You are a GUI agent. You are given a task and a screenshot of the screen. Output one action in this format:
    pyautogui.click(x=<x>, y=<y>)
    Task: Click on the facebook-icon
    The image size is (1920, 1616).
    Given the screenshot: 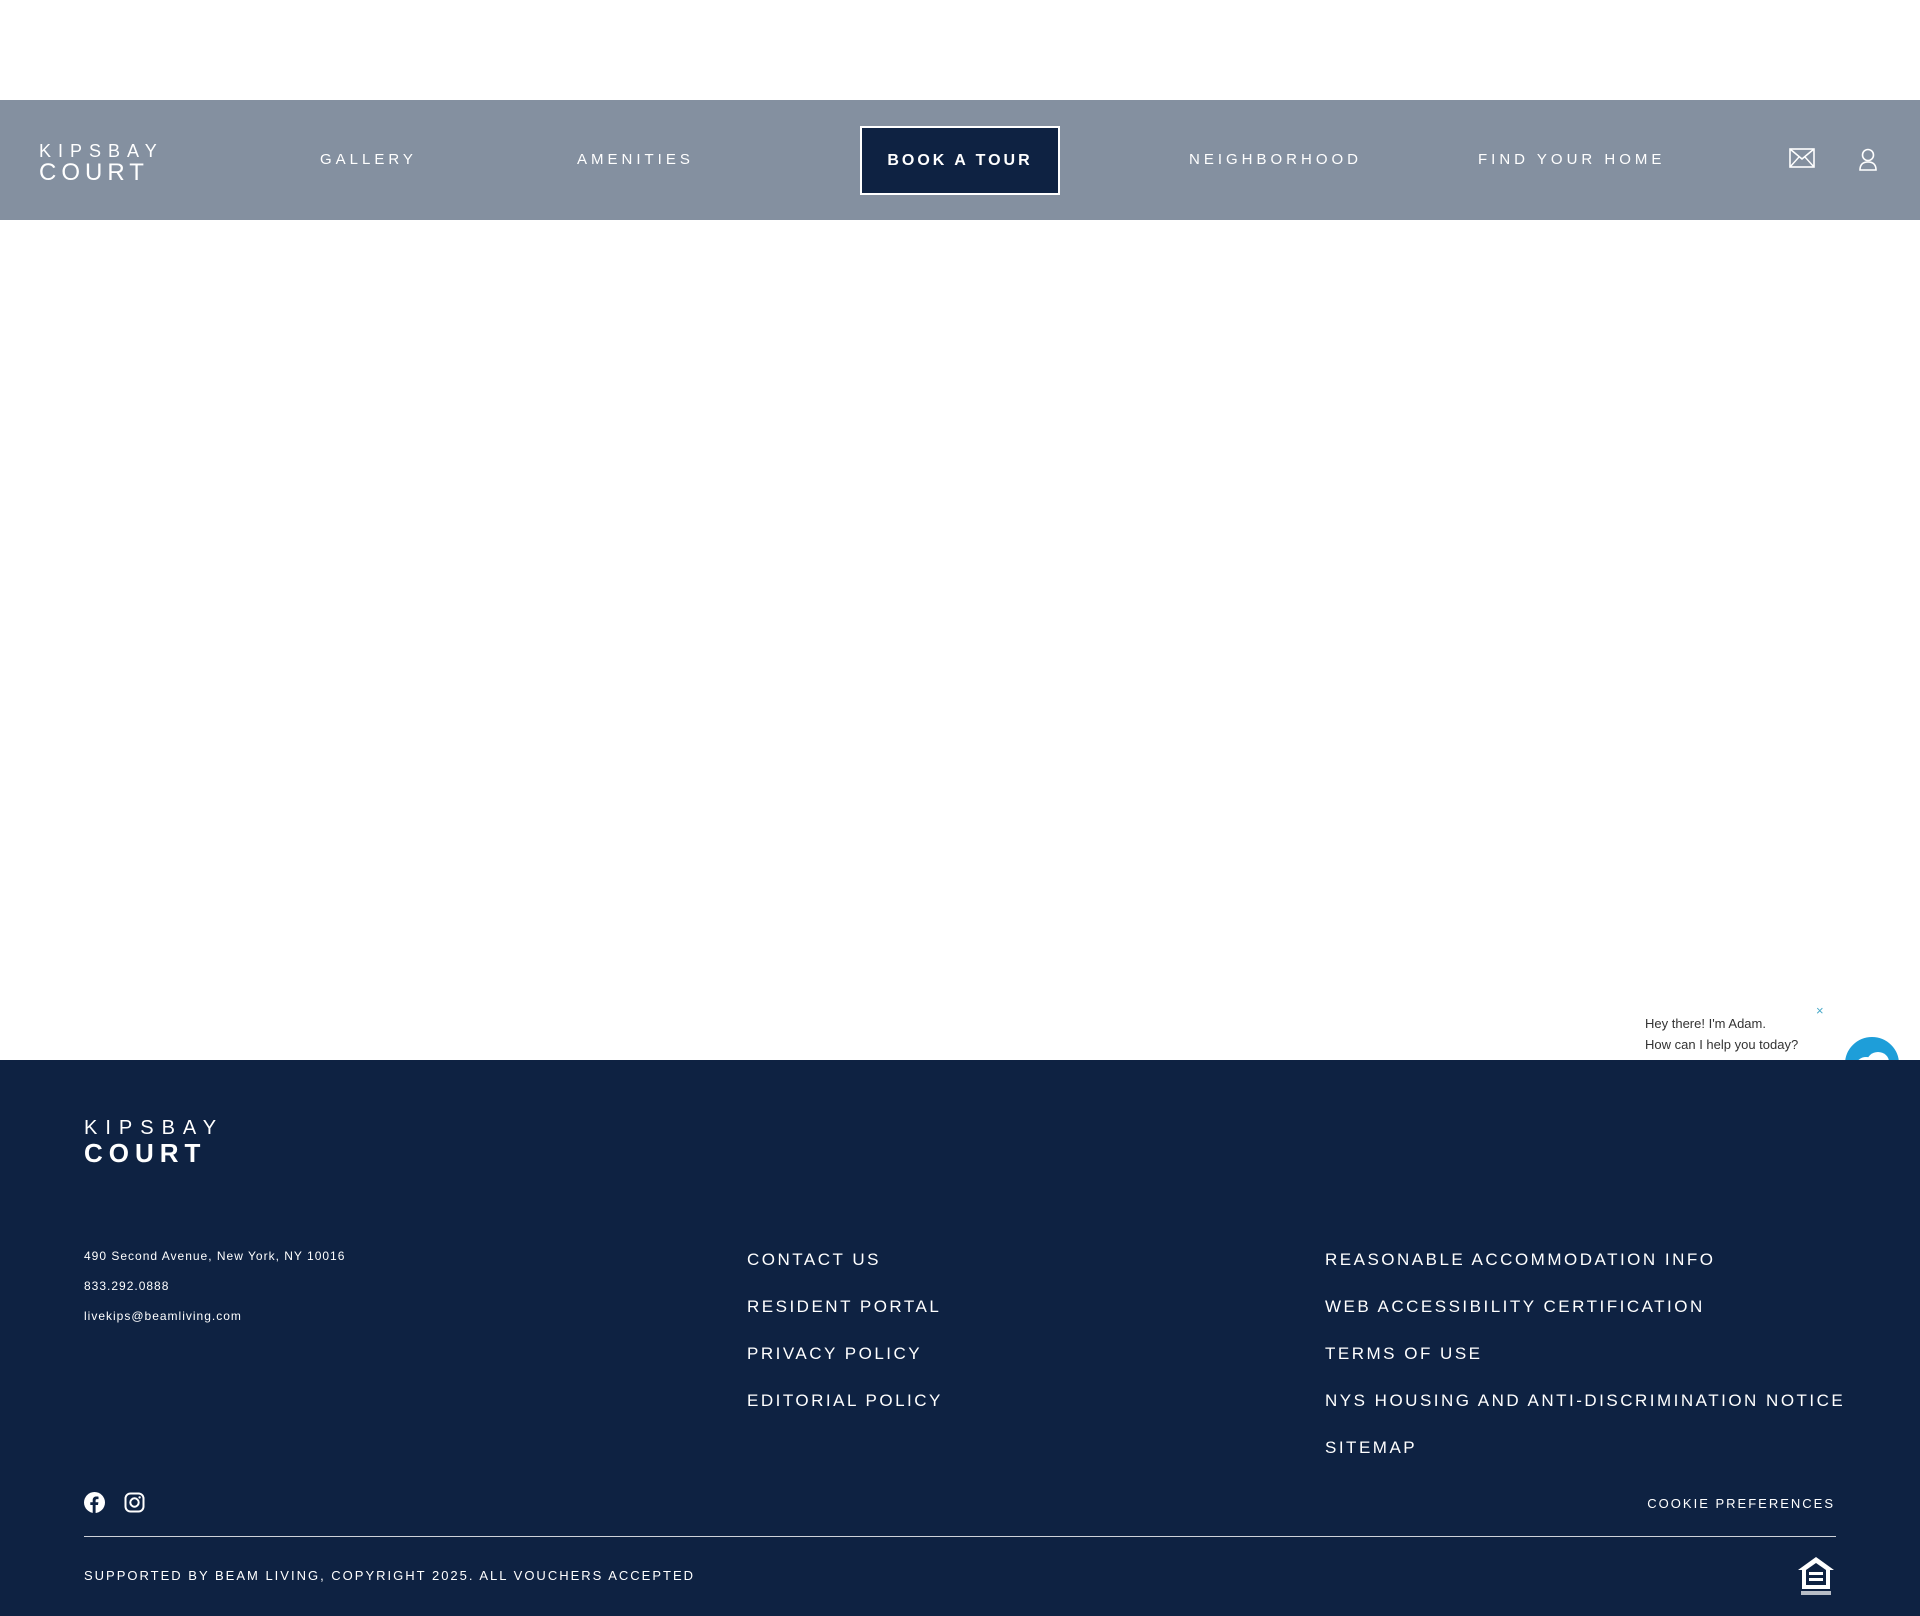 What is the action you would take?
    pyautogui.click(x=94, y=1505)
    